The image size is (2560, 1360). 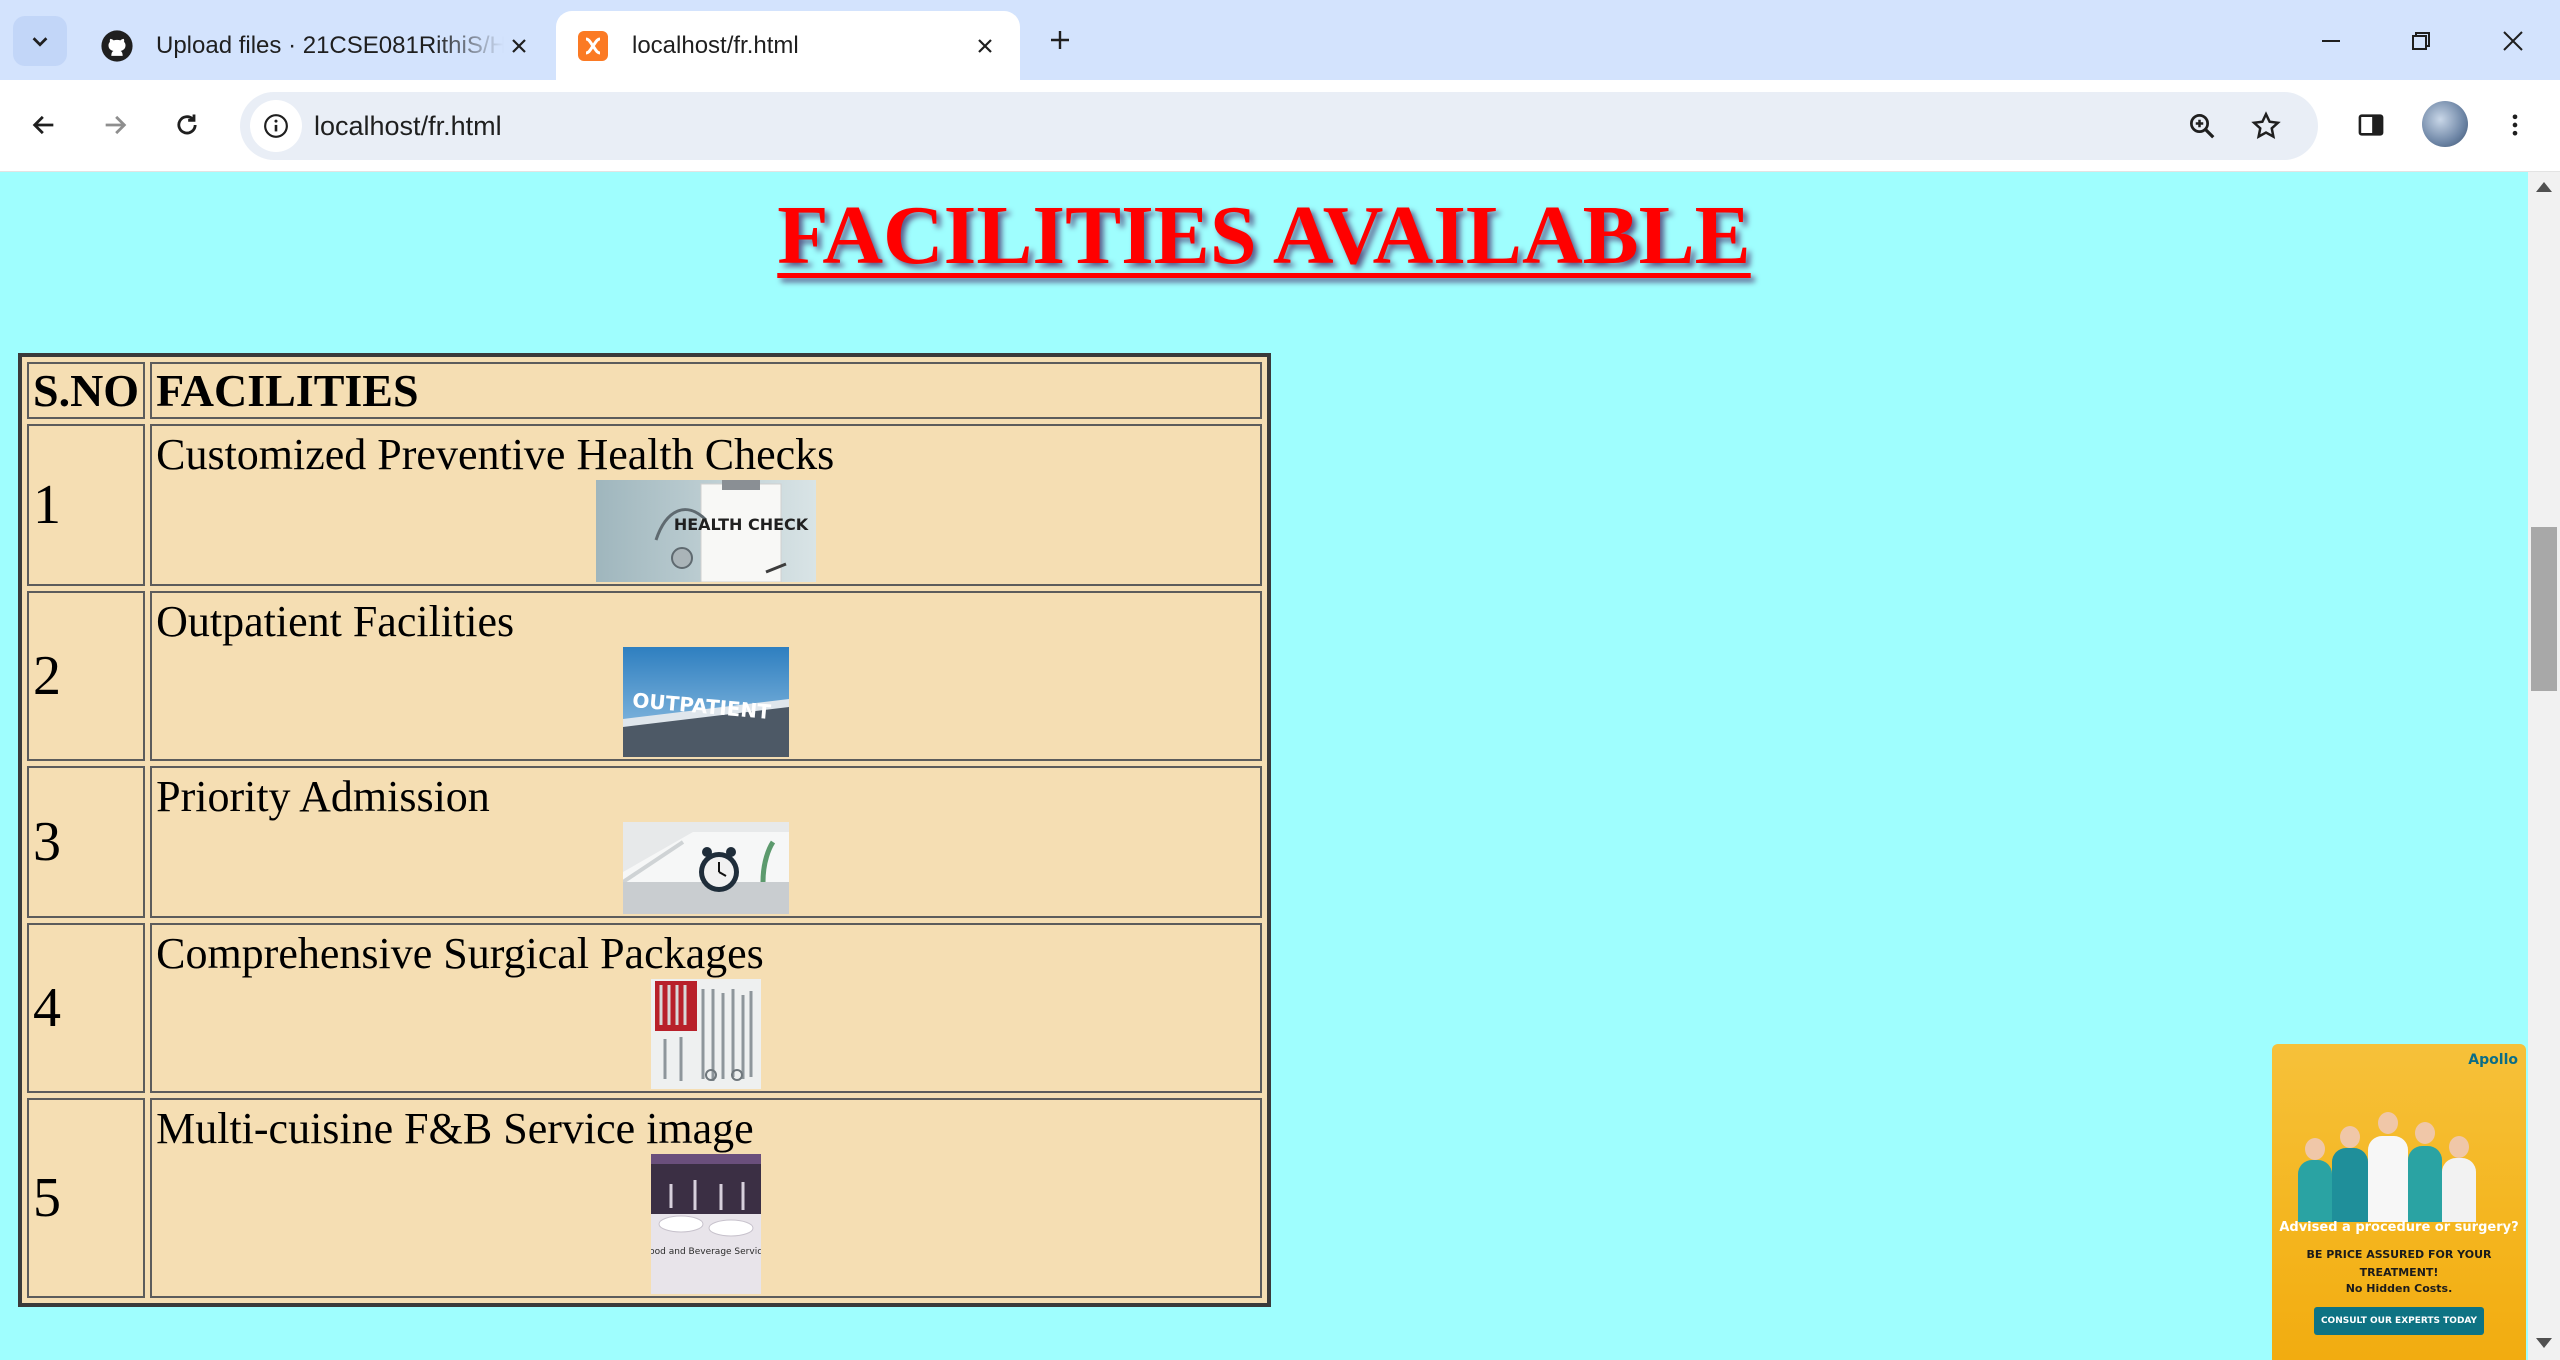 What do you see at coordinates (86, 842) in the screenshot?
I see `row-number: 3` at bounding box center [86, 842].